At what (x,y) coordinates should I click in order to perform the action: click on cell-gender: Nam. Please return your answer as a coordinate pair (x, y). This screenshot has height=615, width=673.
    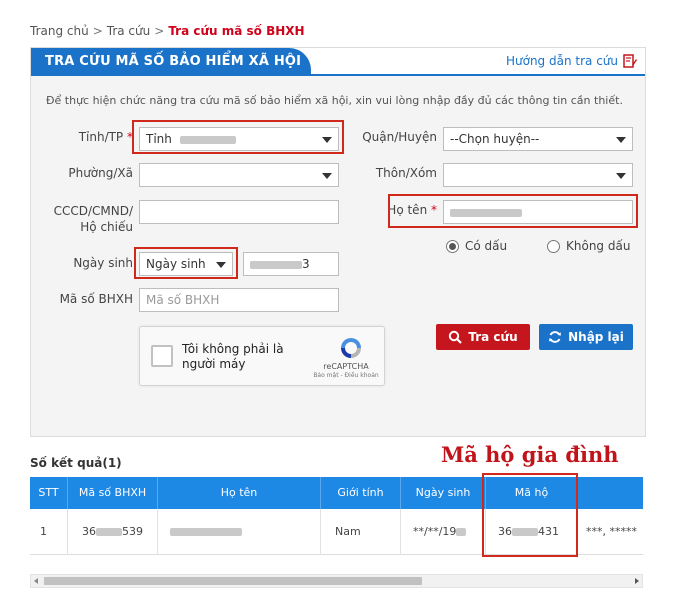
    Looking at the image, I should click on (361, 532).